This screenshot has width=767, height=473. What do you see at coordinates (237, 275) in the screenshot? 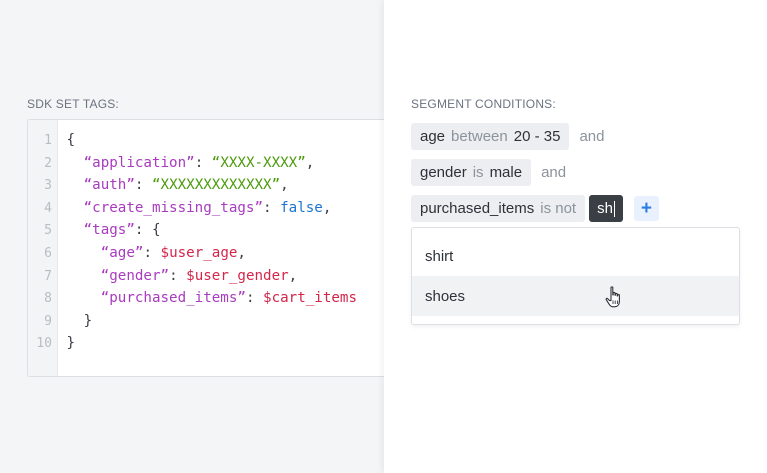
I see `code-token-var: $user_gender` at bounding box center [237, 275].